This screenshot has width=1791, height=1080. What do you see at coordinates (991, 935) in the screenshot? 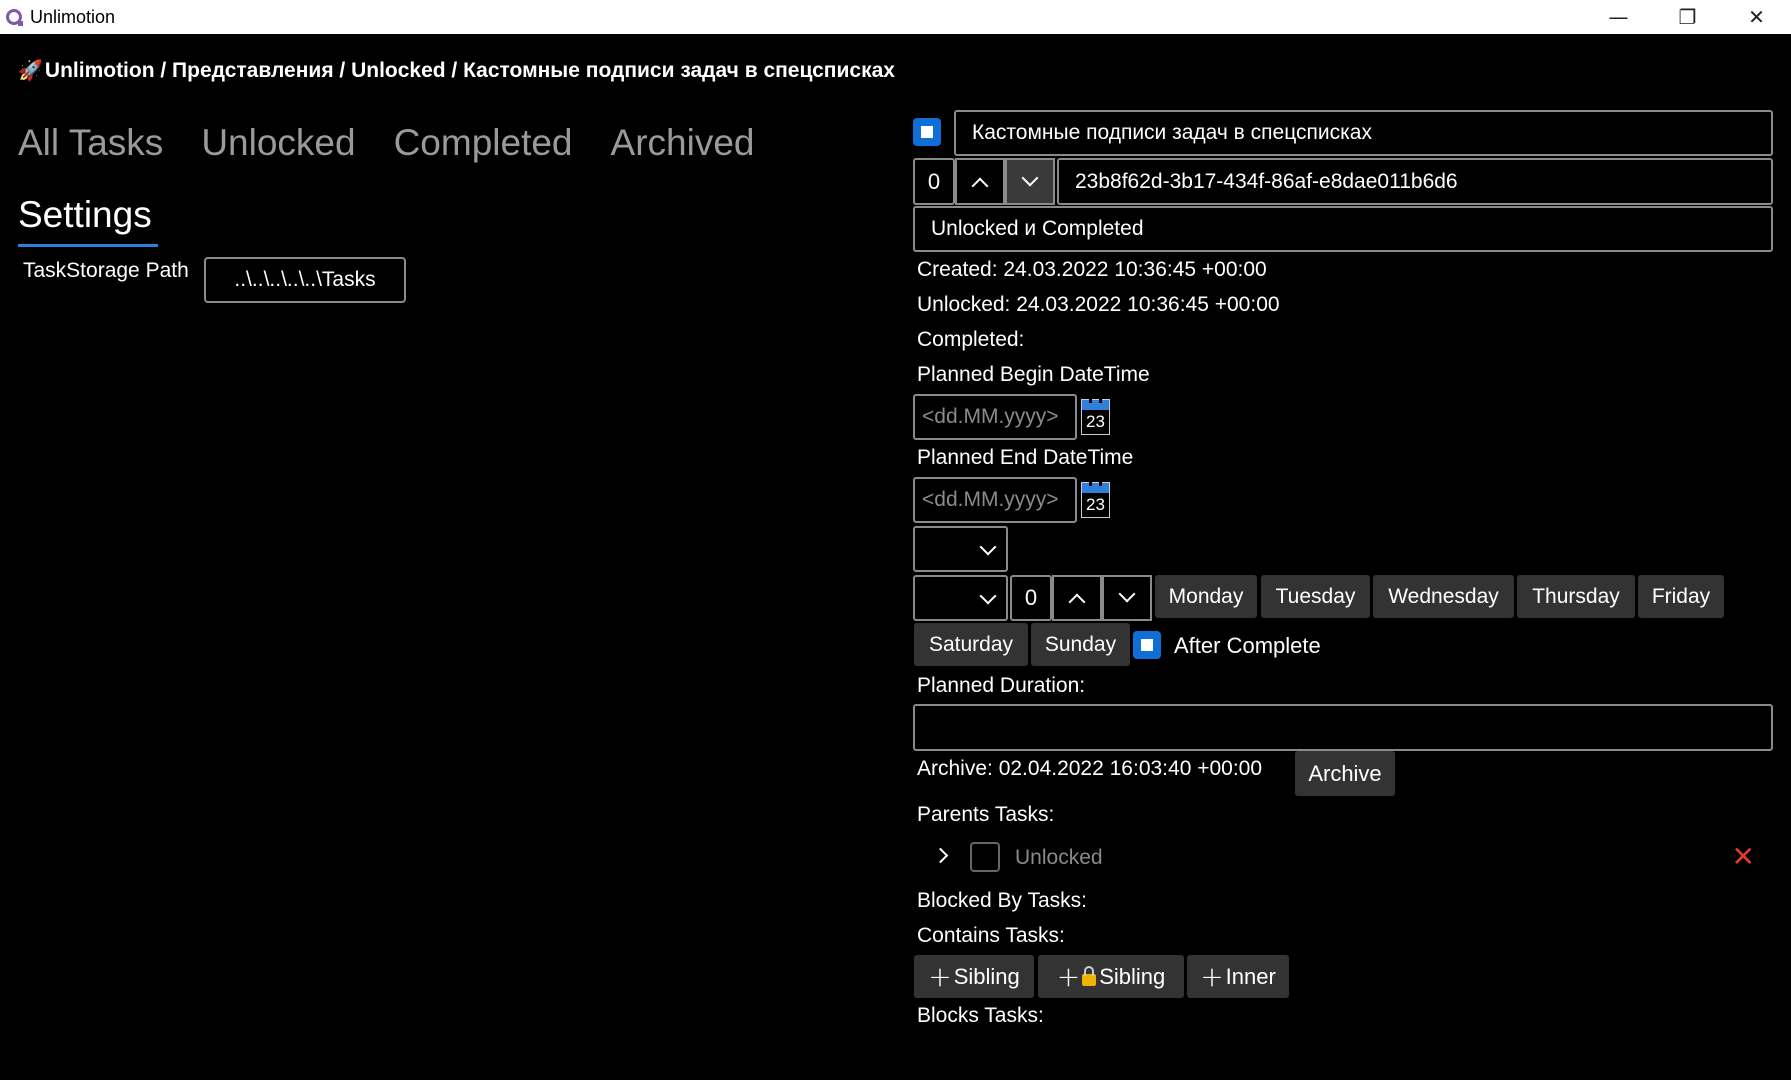
I see `contains-tasks-label: Contains Tasks:` at bounding box center [991, 935].